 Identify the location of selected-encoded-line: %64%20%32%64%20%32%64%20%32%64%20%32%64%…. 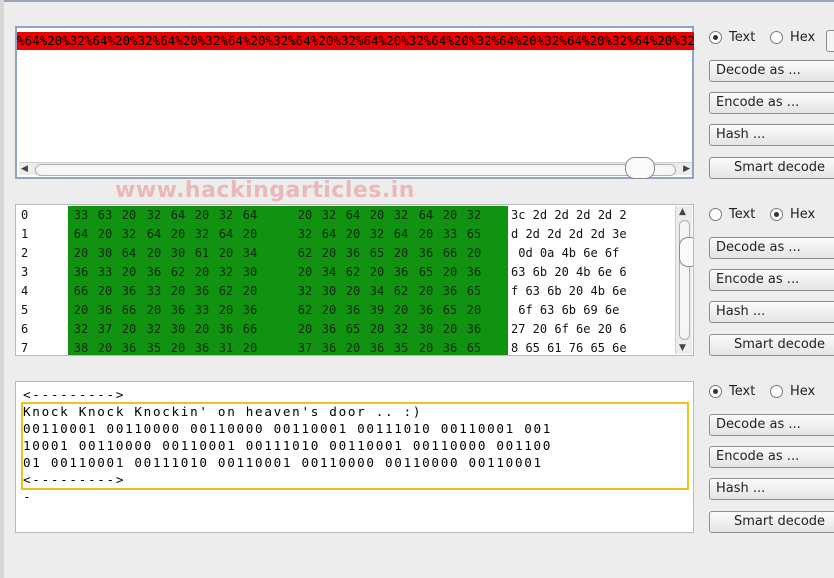
(355, 41).